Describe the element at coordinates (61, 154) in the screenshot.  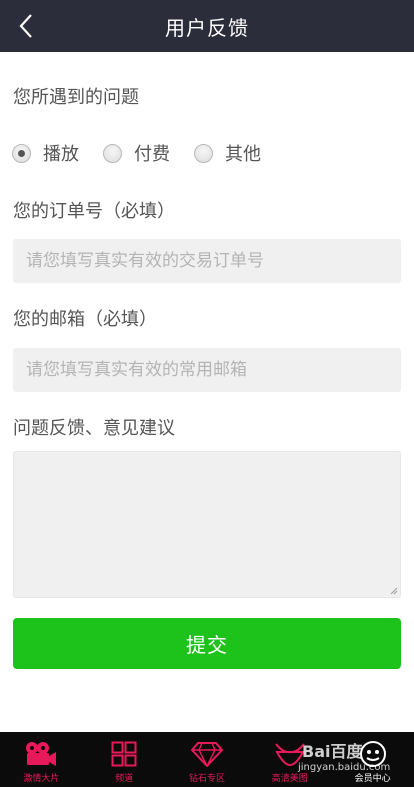
I see `radio-play-label: 播放` at that location.